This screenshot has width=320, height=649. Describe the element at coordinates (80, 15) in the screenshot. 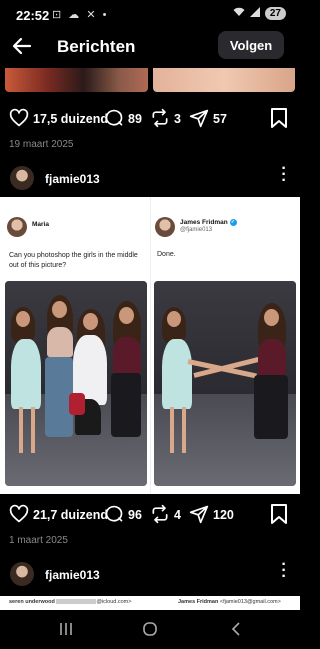

I see `notification-icons: ⊡ ☁ ✕ •` at that location.